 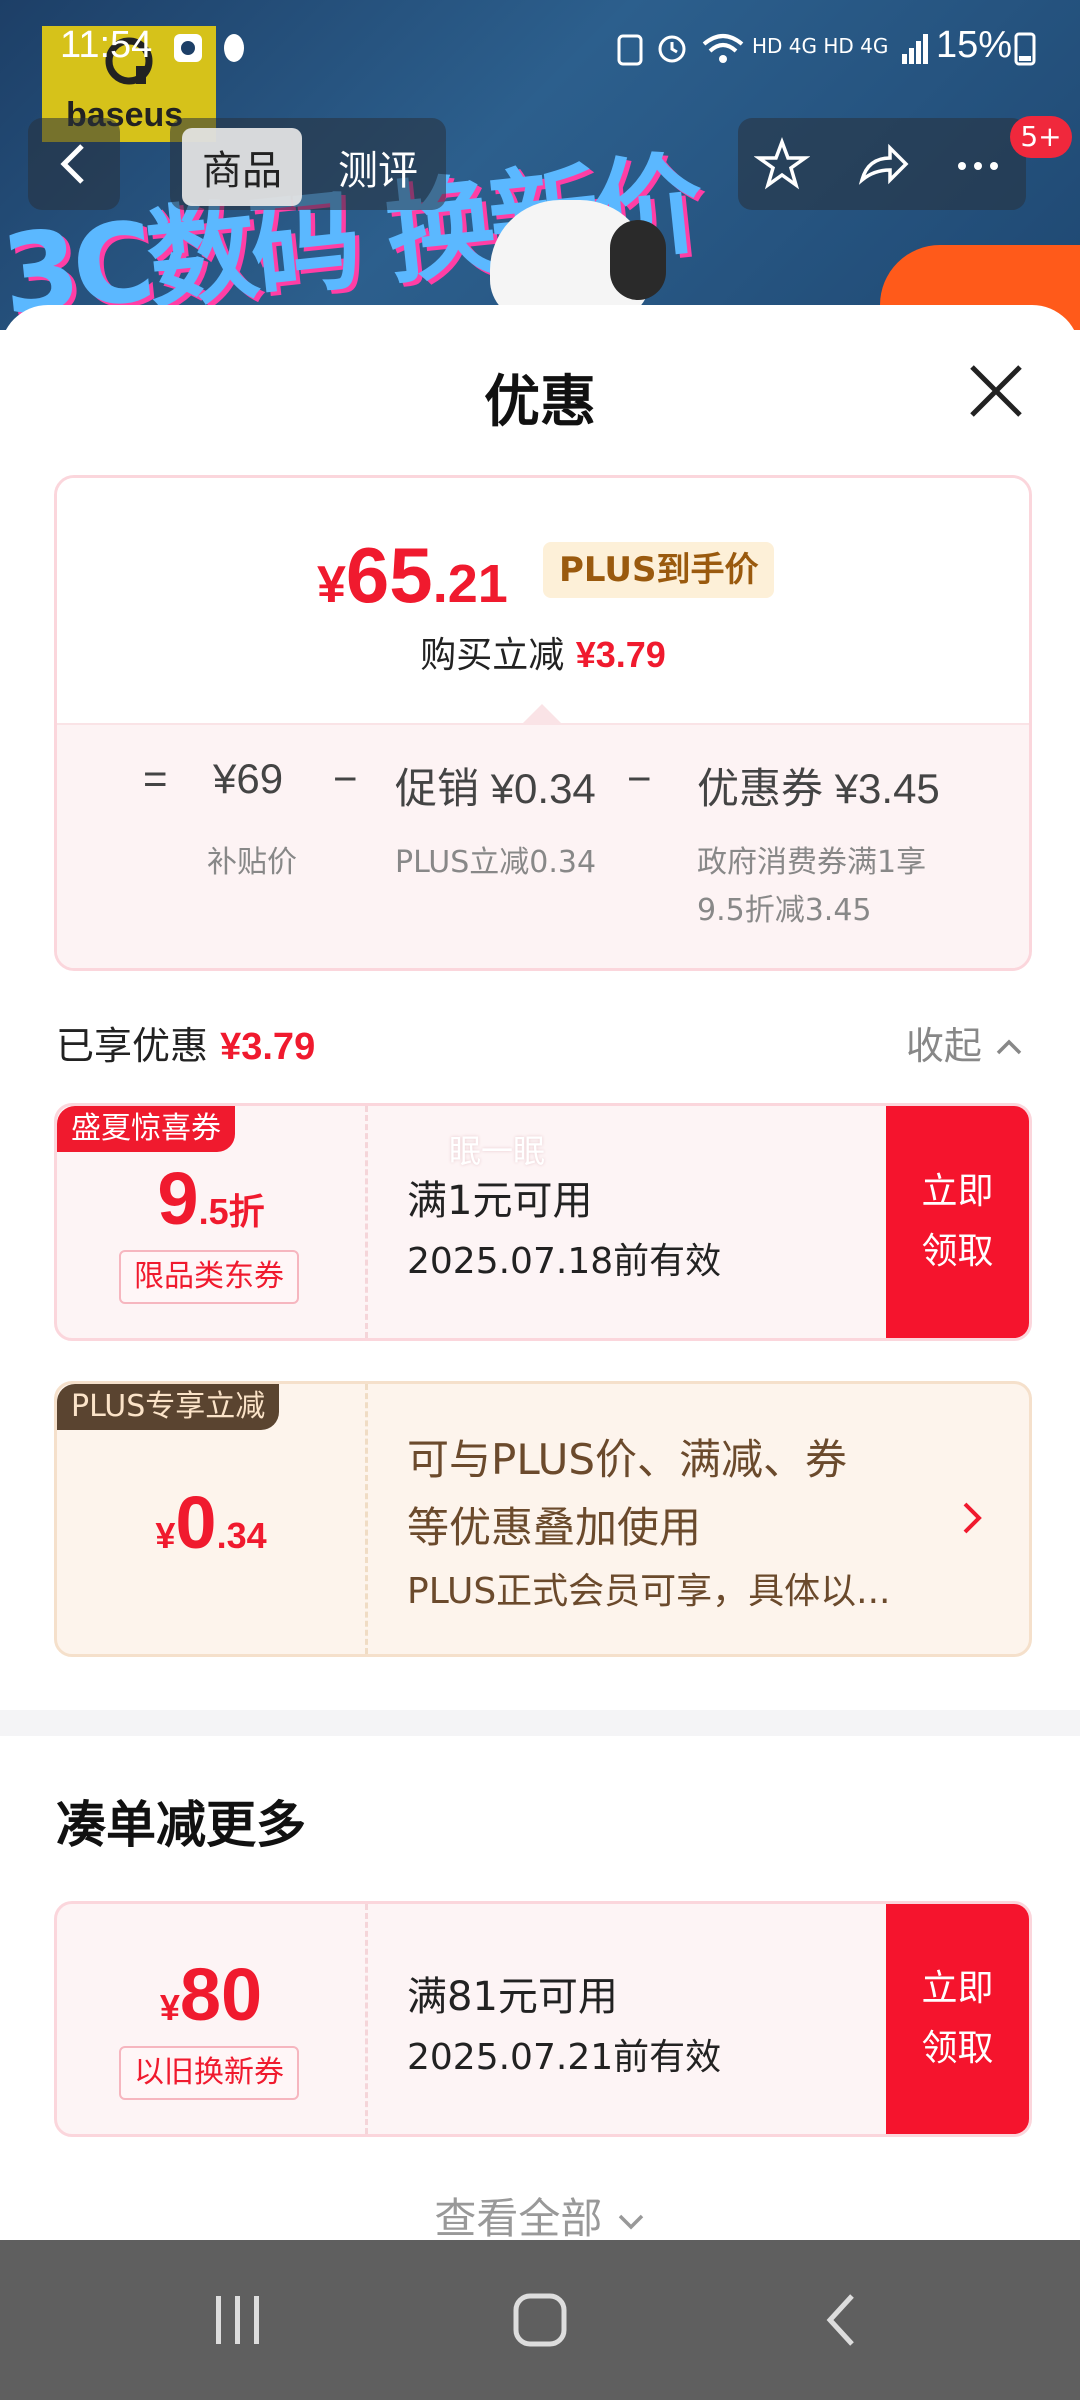 I want to click on plus-reduction-main: 0, so click(x=196, y=1522).